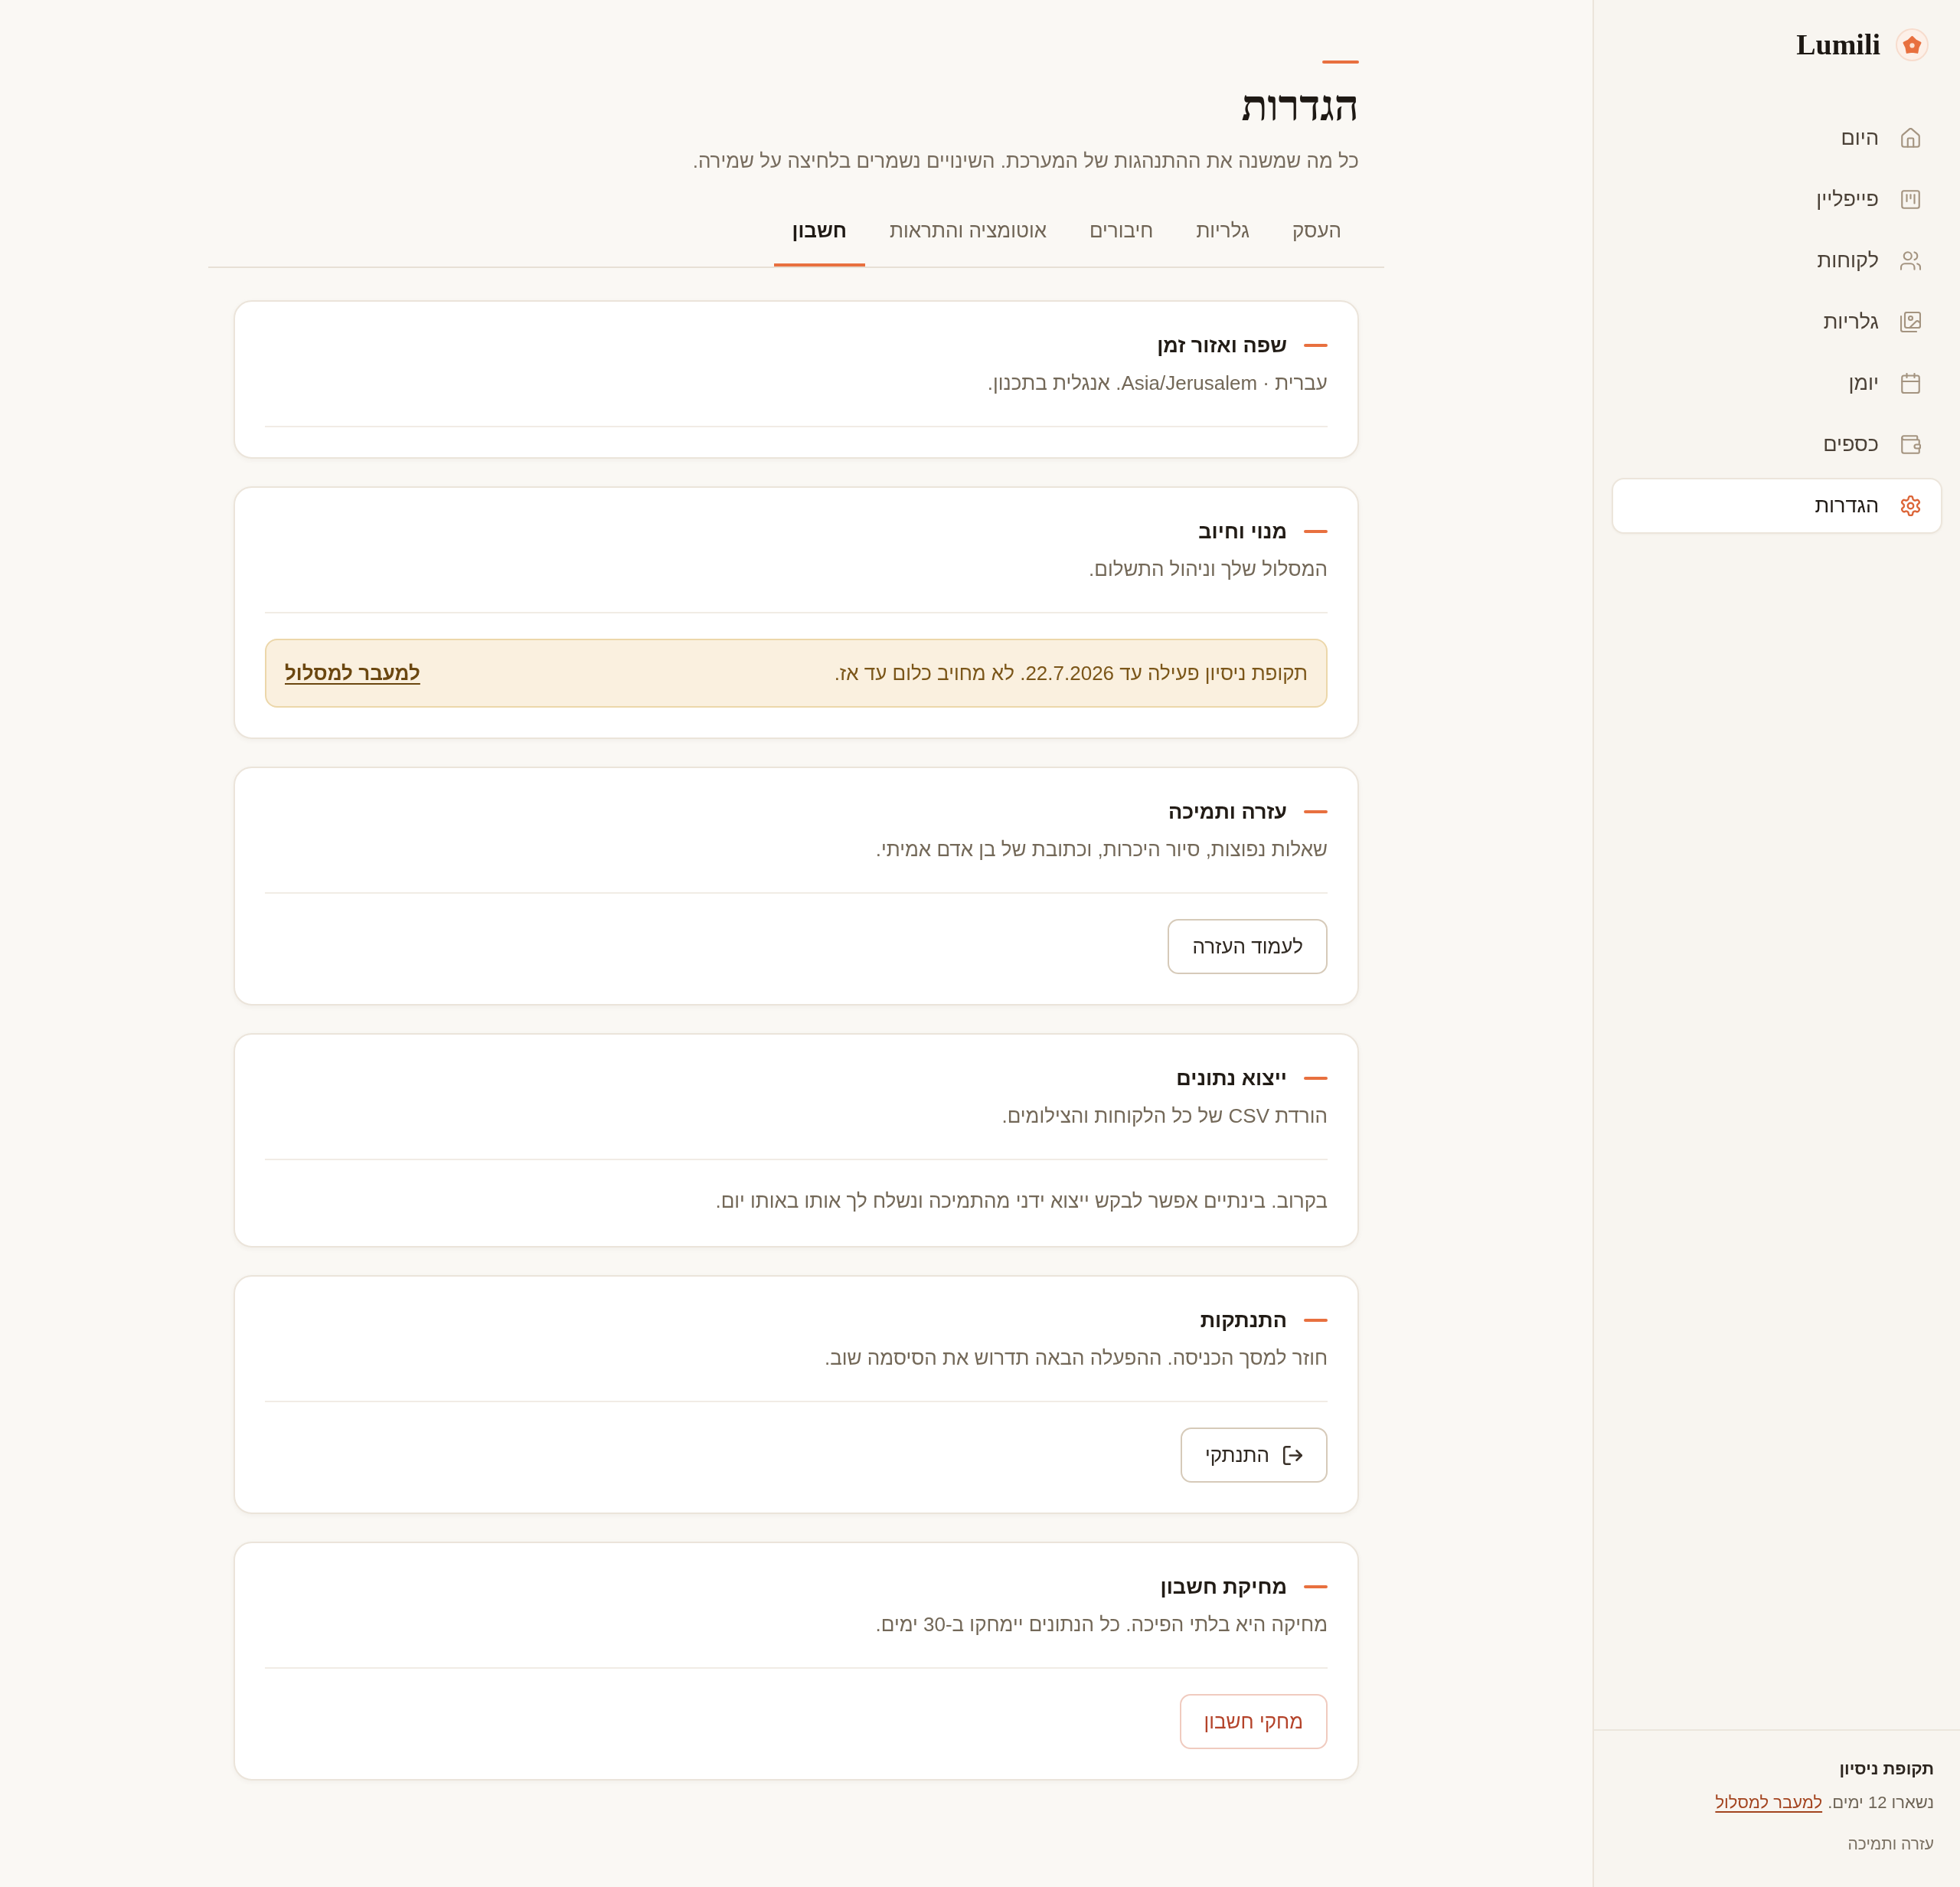 This screenshot has width=1960, height=1887. Describe the element at coordinates (1101, 1624) in the screenshot. I see `card-description: מחיקה היא בלתי הפיכה. כל הנתונים יימחקו ב-30 ימים.` at that location.